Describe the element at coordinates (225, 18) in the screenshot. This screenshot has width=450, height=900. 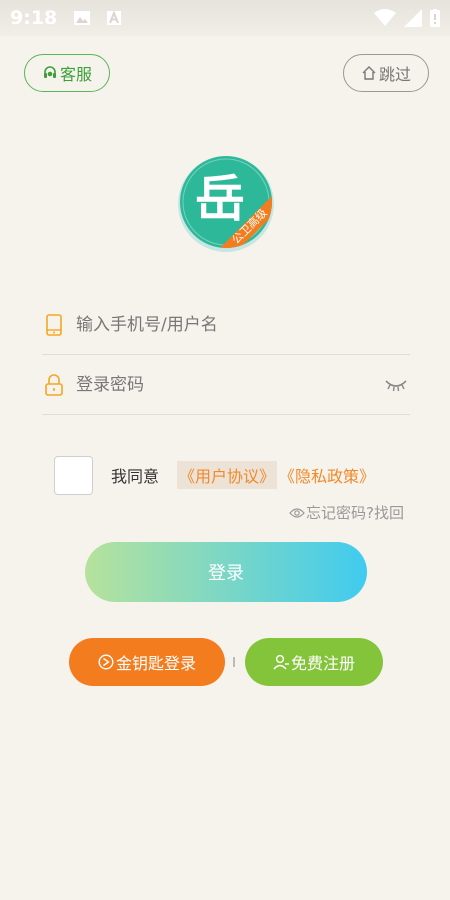
I see `status-bar: 9:18` at that location.